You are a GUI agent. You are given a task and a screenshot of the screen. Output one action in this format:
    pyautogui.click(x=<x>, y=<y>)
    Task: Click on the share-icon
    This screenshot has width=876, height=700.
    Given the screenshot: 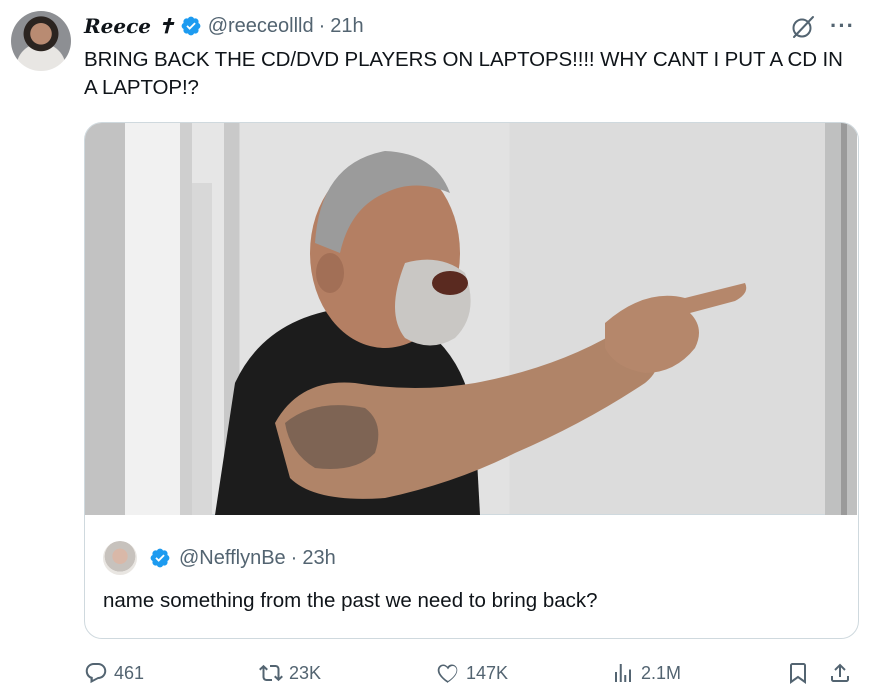 What is the action you would take?
    pyautogui.click(x=840, y=672)
    